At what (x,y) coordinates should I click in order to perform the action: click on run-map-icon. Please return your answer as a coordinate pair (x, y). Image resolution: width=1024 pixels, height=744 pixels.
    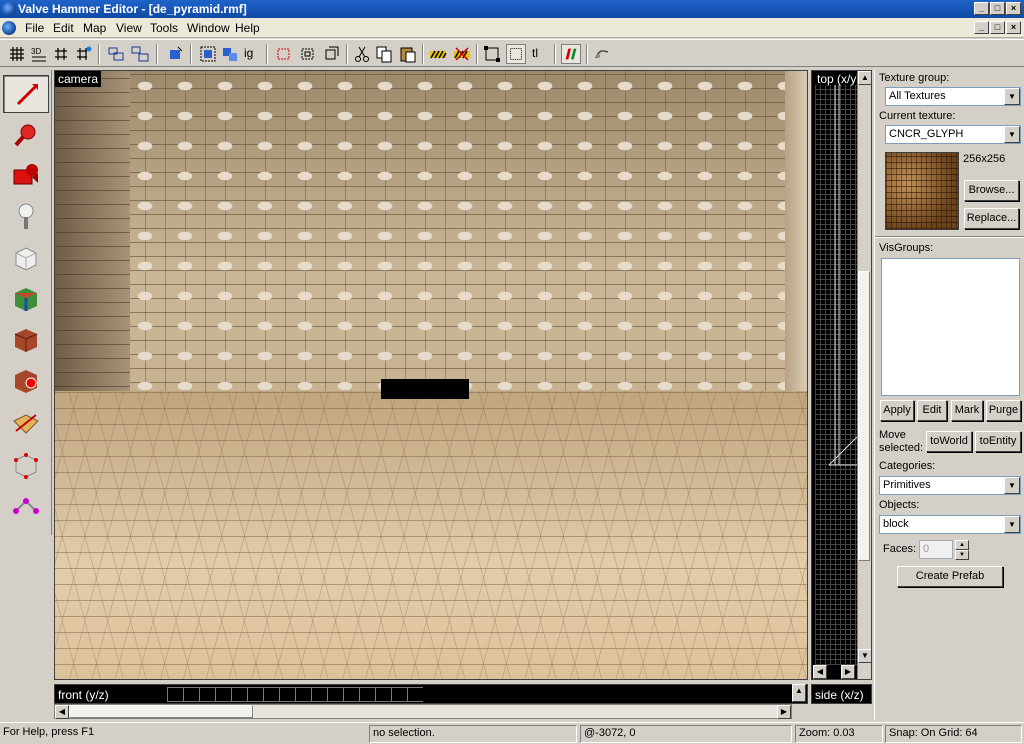
    Looking at the image, I should click on (602, 54).